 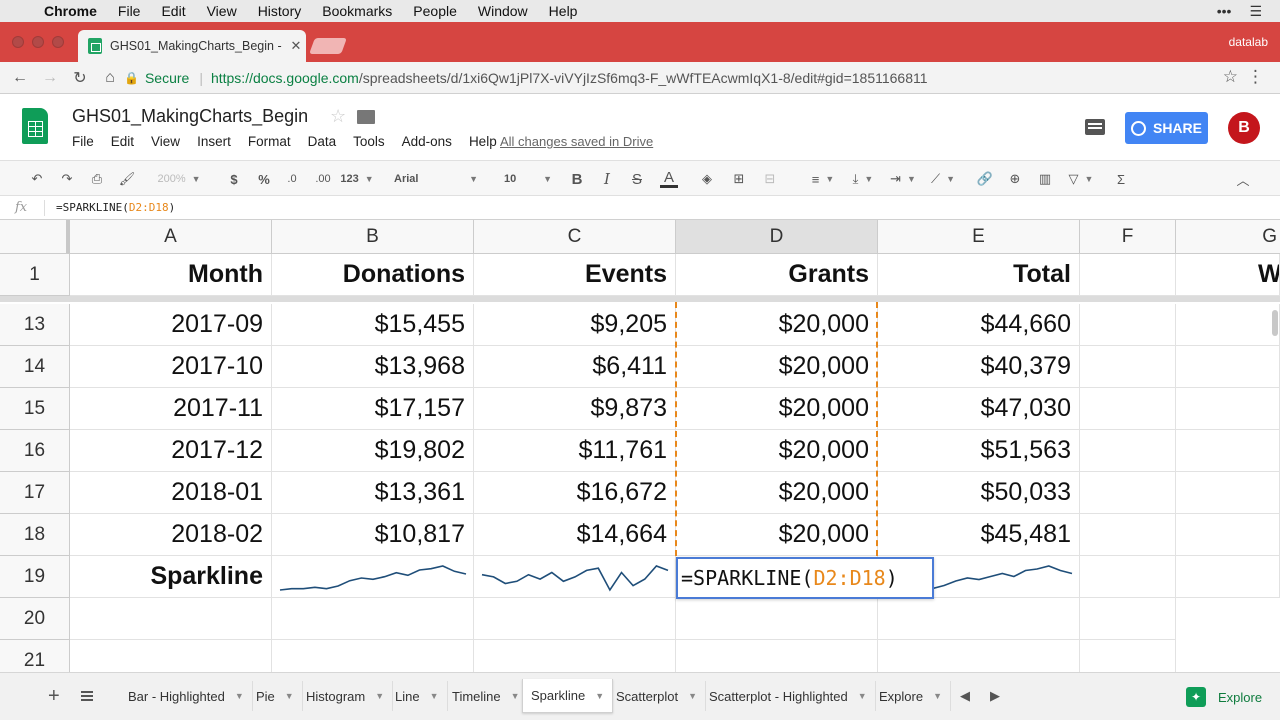 What do you see at coordinates (575, 535) in the screenshot?
I see `table-cell: $14,664` at bounding box center [575, 535].